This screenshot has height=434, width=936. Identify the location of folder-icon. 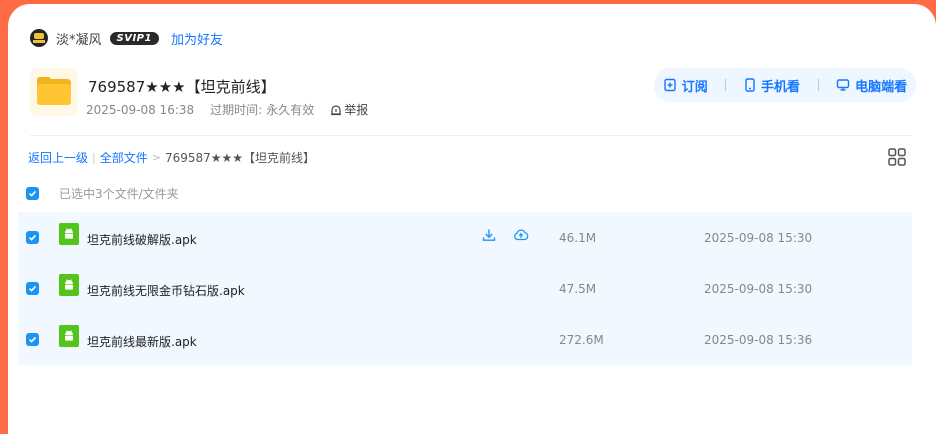
(54, 92).